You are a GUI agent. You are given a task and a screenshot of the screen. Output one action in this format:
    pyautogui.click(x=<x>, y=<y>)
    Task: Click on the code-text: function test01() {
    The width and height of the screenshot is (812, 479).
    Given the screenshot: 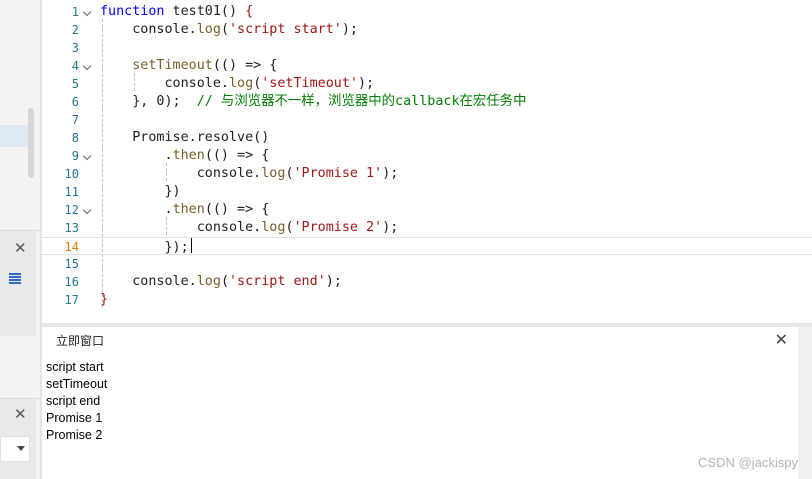 What is the action you would take?
    pyautogui.click(x=176, y=12)
    